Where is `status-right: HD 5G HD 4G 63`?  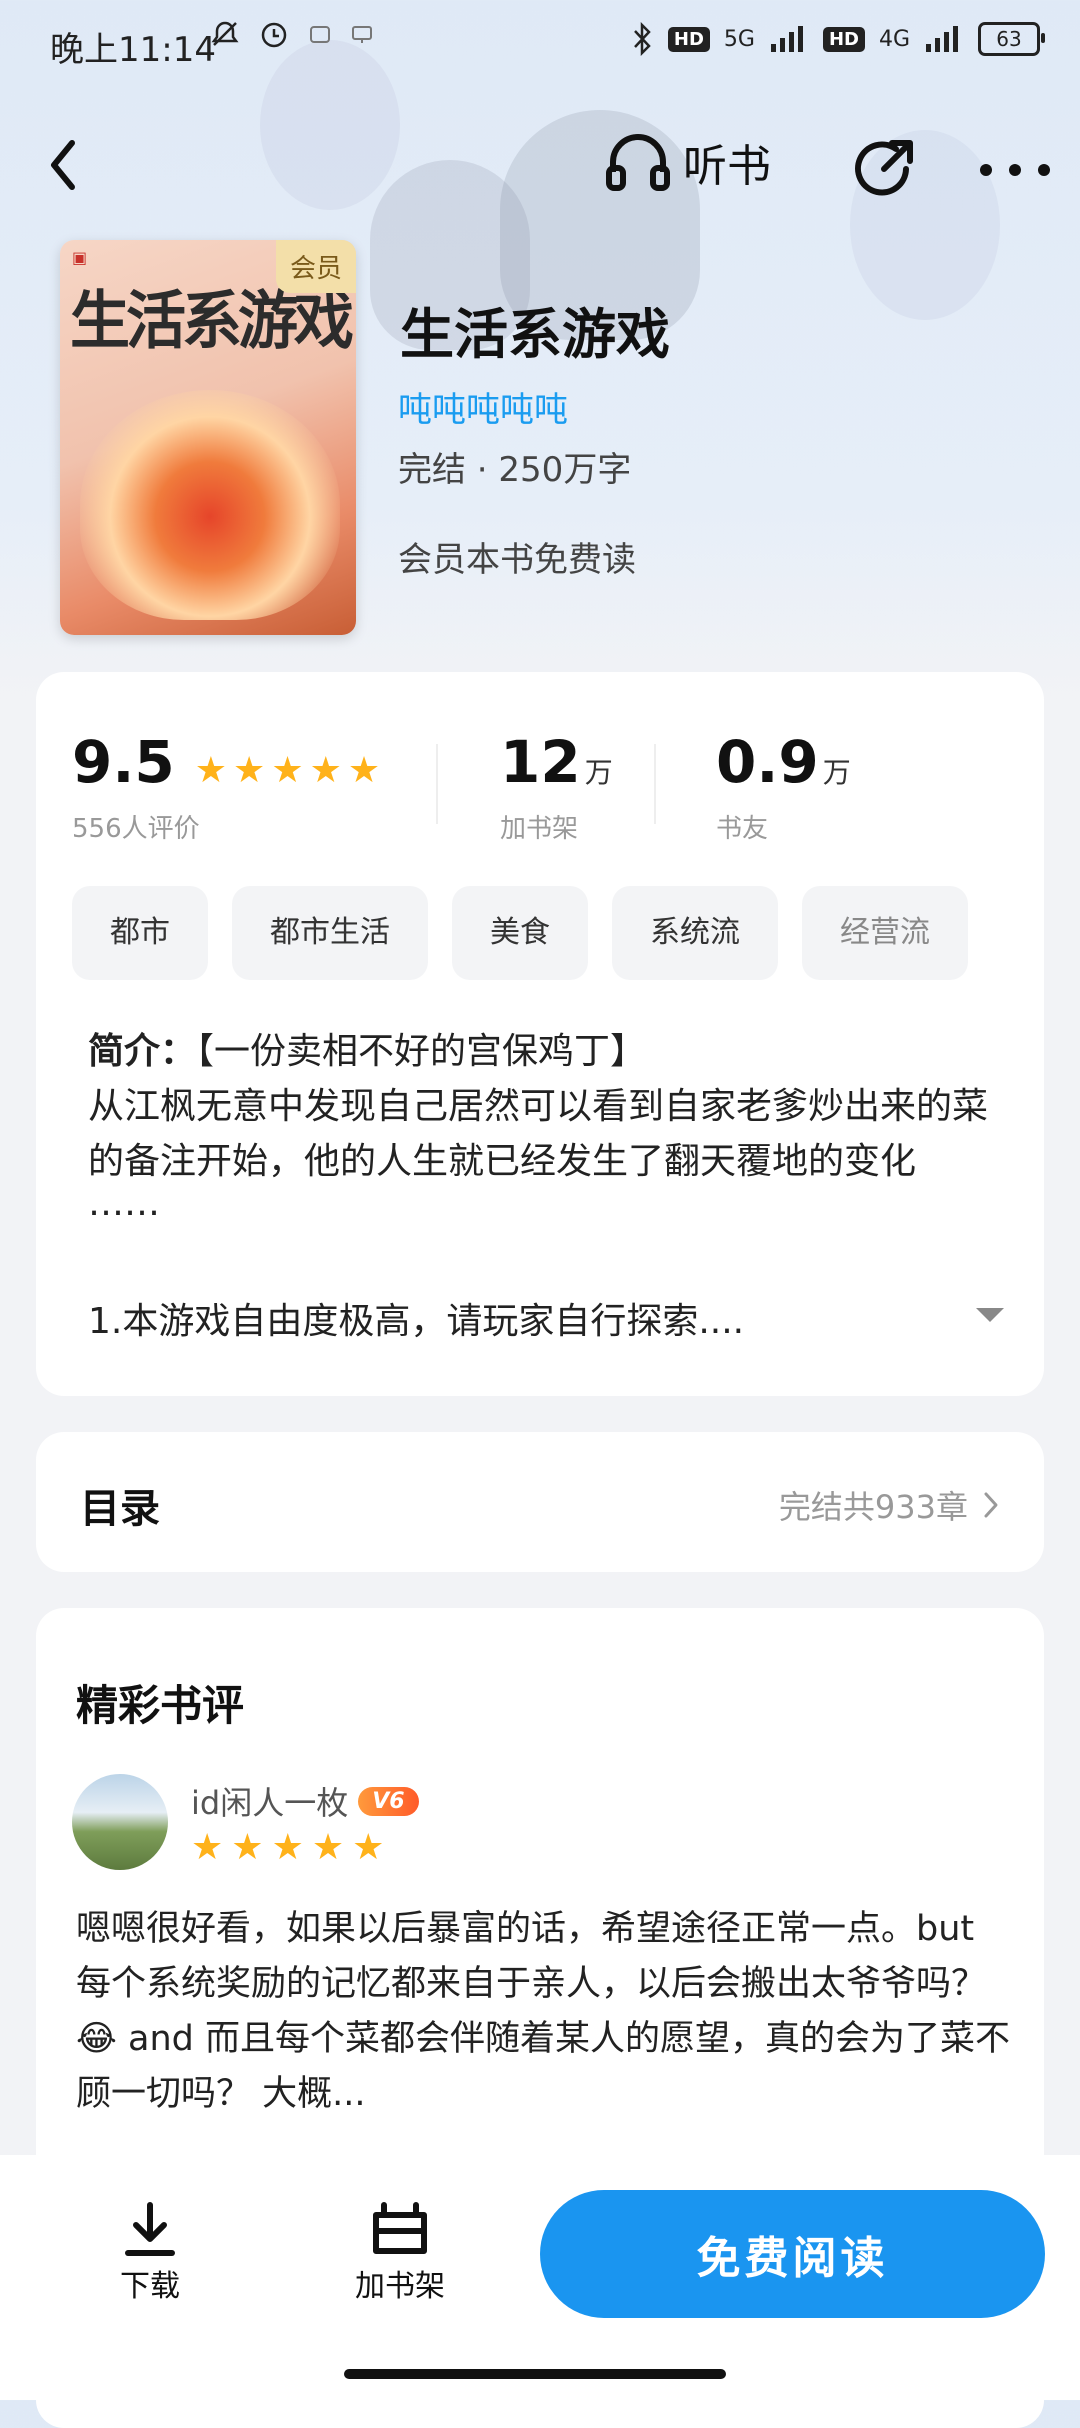 status-right: HD 5G HD 4G 63 is located at coordinates (837, 39).